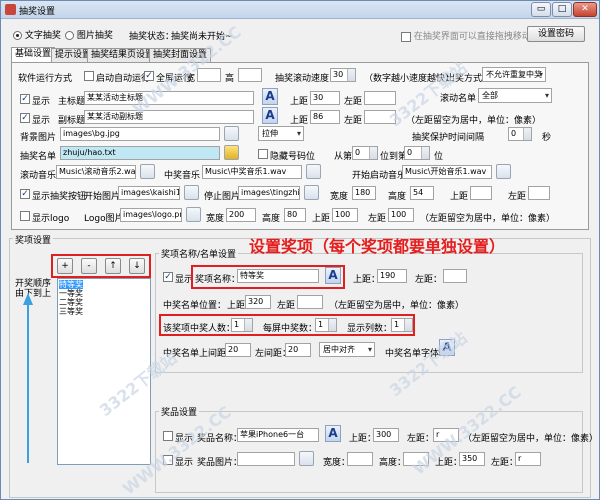 This screenshot has height=500, width=600. Describe the element at coordinates (520, 134) in the screenshot. I see `keep-time-spinner: 0` at that location.